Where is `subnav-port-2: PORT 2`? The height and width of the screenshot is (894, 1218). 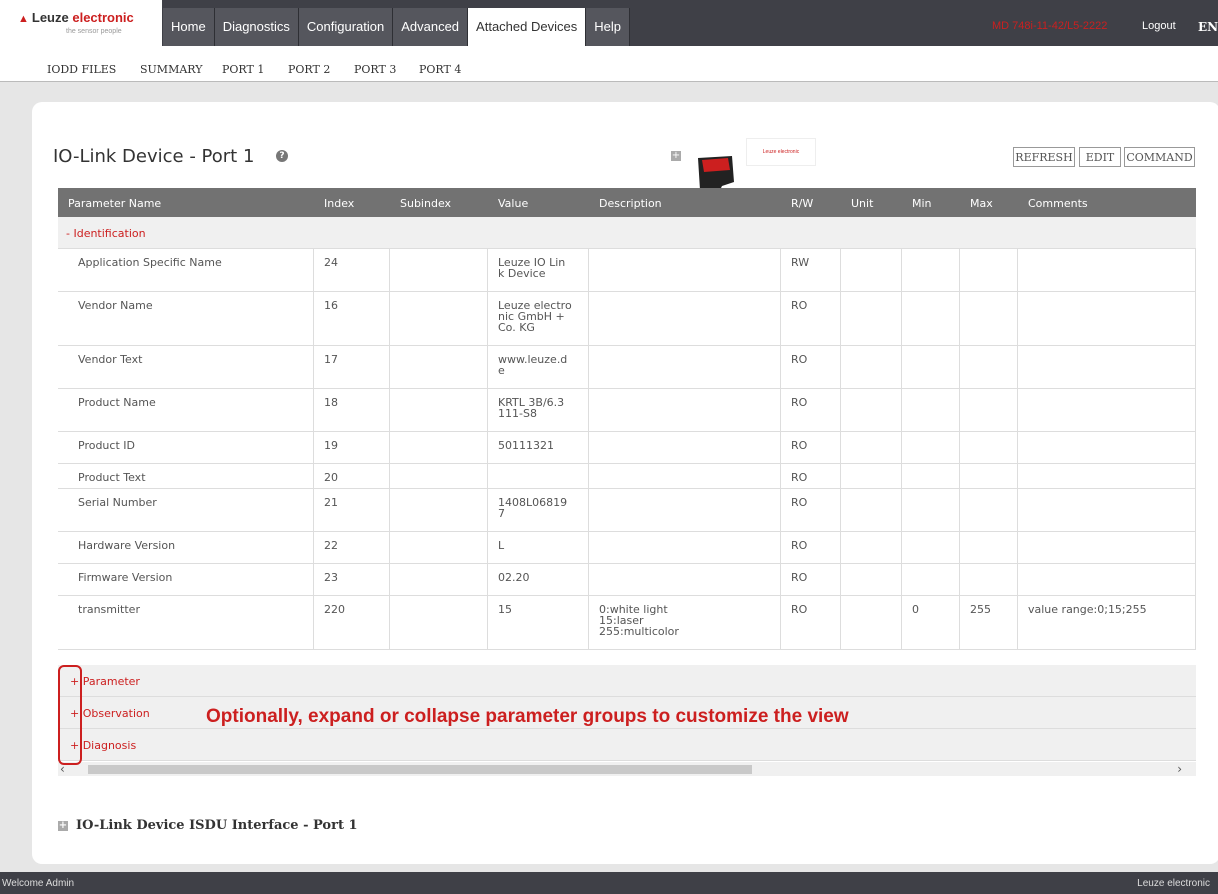 subnav-port-2: PORT 2 is located at coordinates (309, 69).